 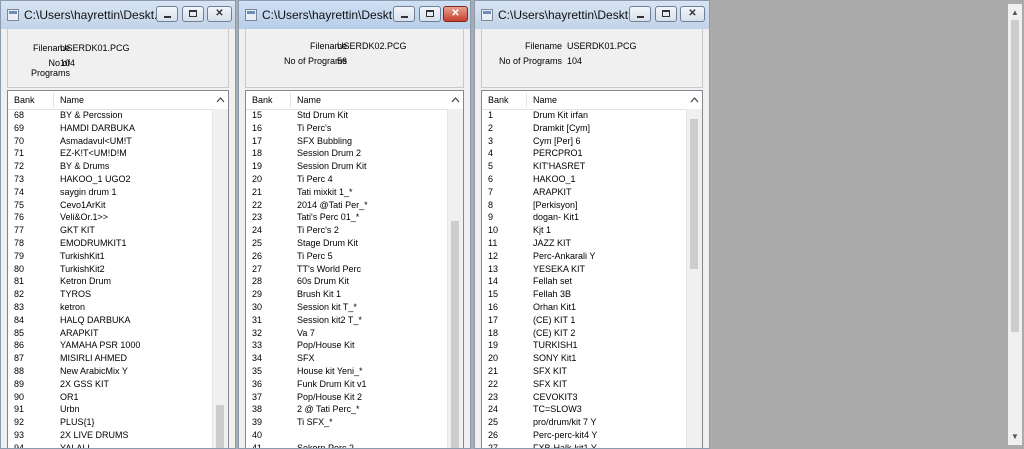 What do you see at coordinates (110, 230) in the screenshot?
I see `list-item: 77 GKT KIT` at bounding box center [110, 230].